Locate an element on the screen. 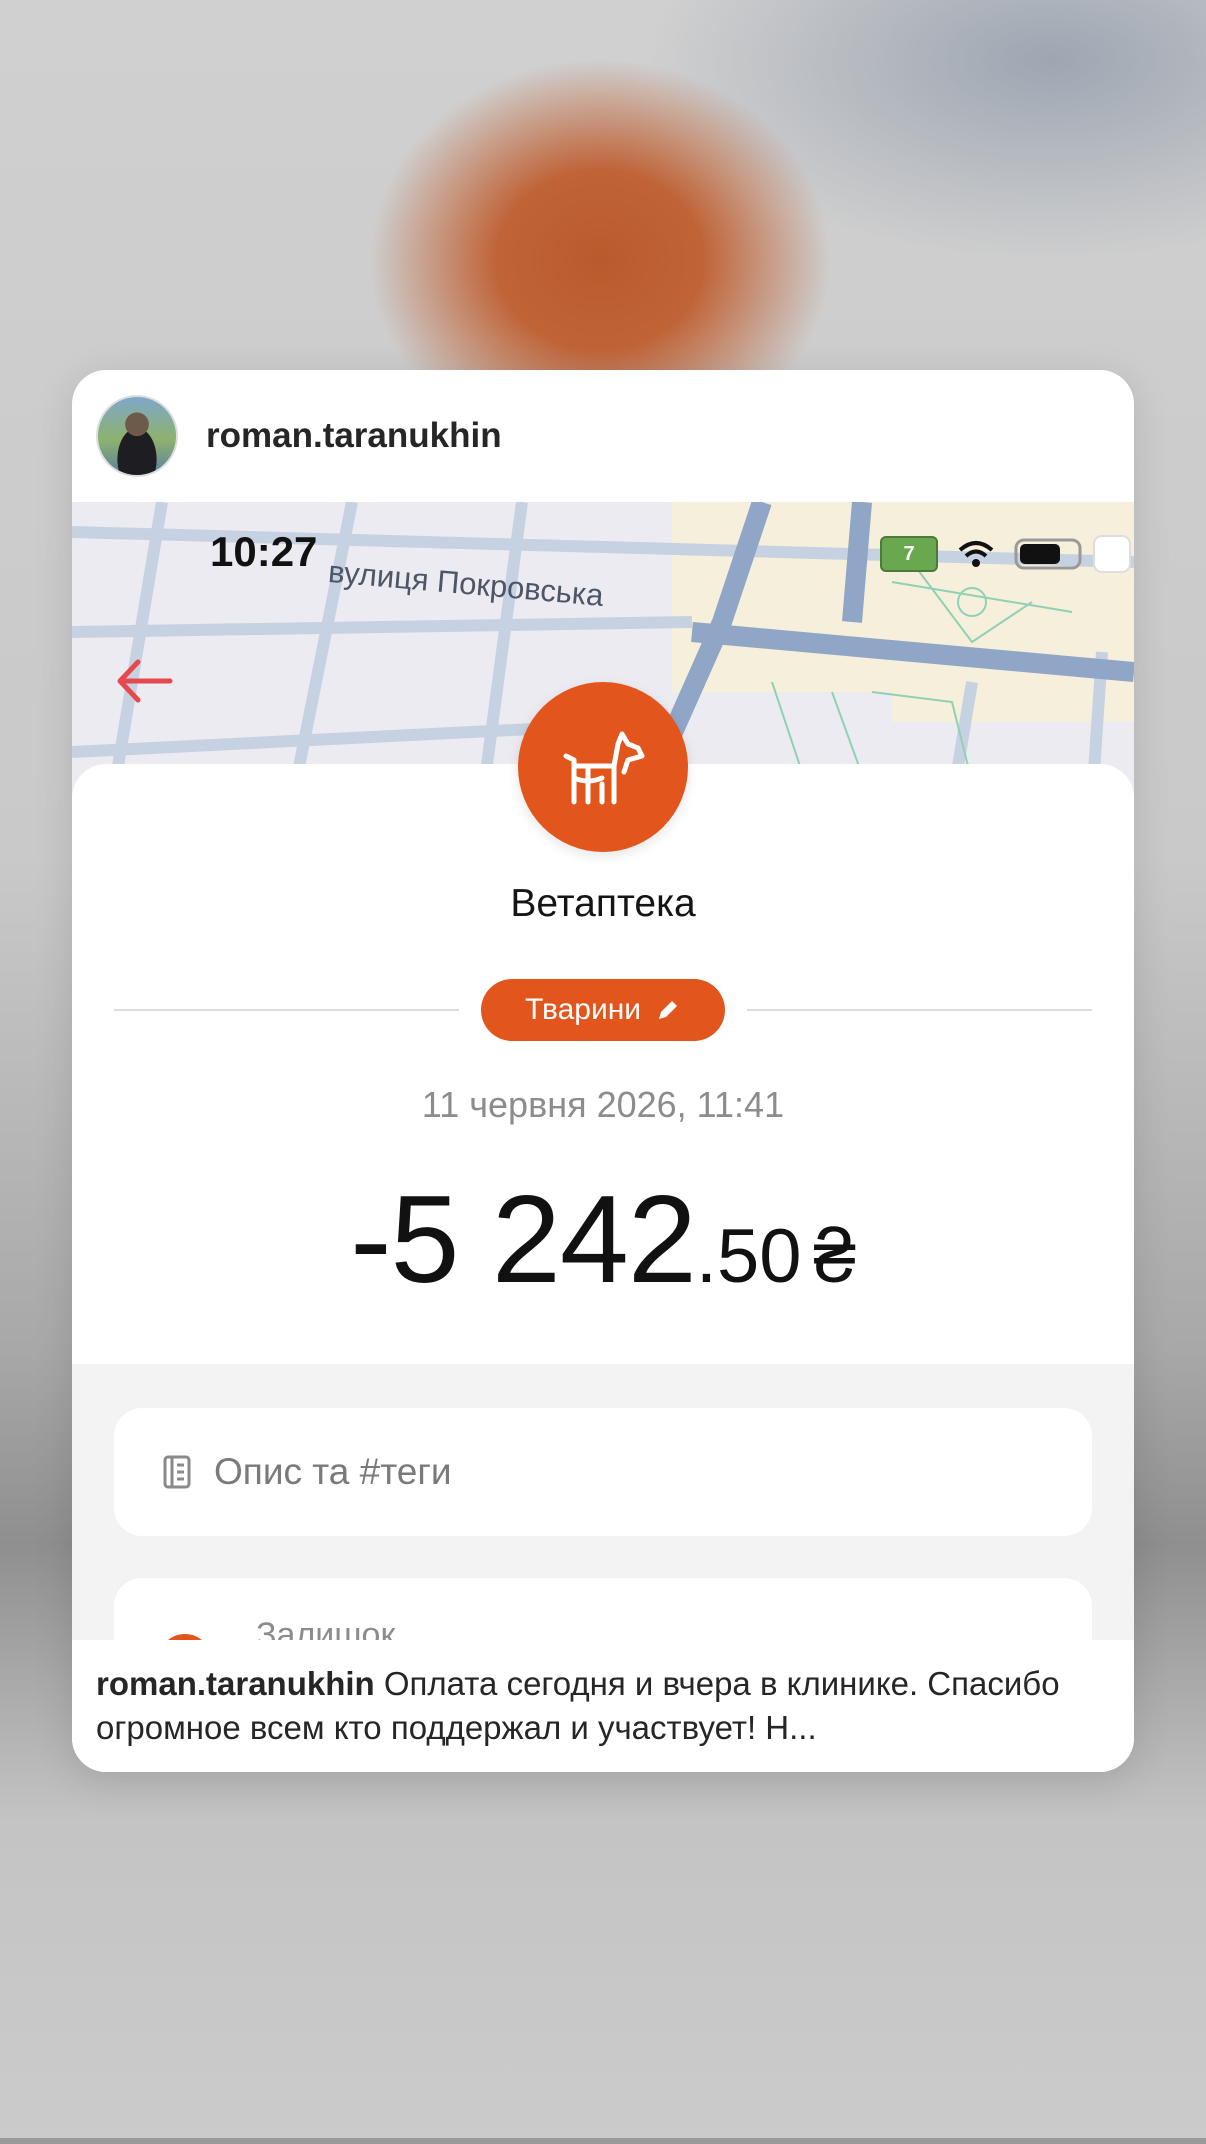 This screenshot has width=1206, height=2144. description-field: Опис та #теги is located at coordinates (603, 1472).